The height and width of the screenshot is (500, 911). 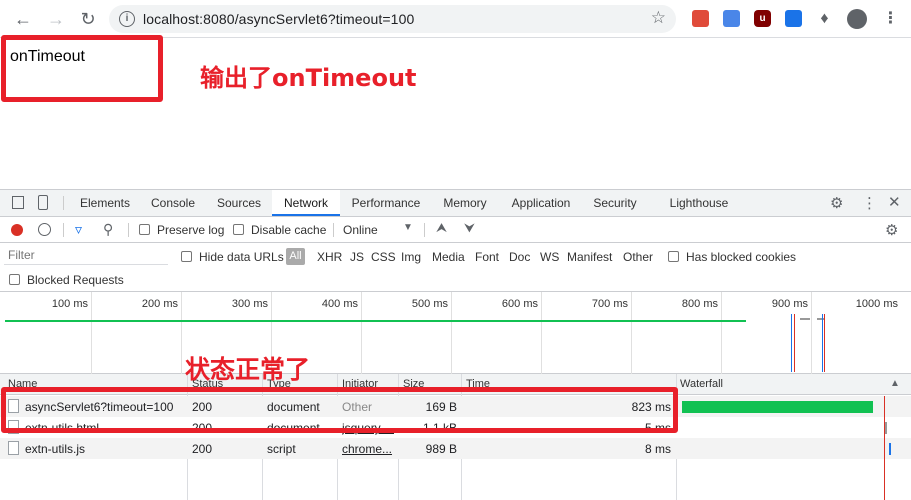 I want to click on disable-cache-checkbox, so click(x=238, y=229).